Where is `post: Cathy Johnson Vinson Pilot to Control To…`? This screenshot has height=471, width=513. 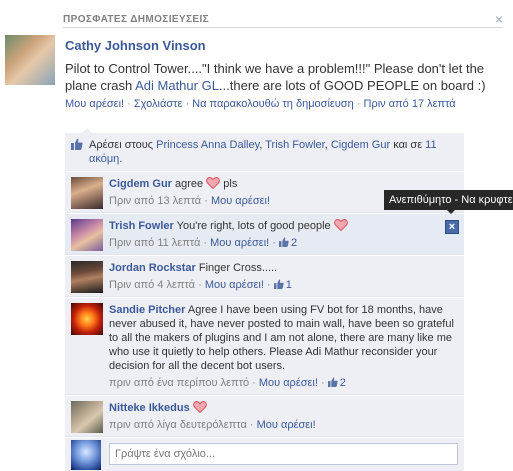 post: Cathy Johnson Vinson Pilot to Control To… is located at coordinates (280, 74).